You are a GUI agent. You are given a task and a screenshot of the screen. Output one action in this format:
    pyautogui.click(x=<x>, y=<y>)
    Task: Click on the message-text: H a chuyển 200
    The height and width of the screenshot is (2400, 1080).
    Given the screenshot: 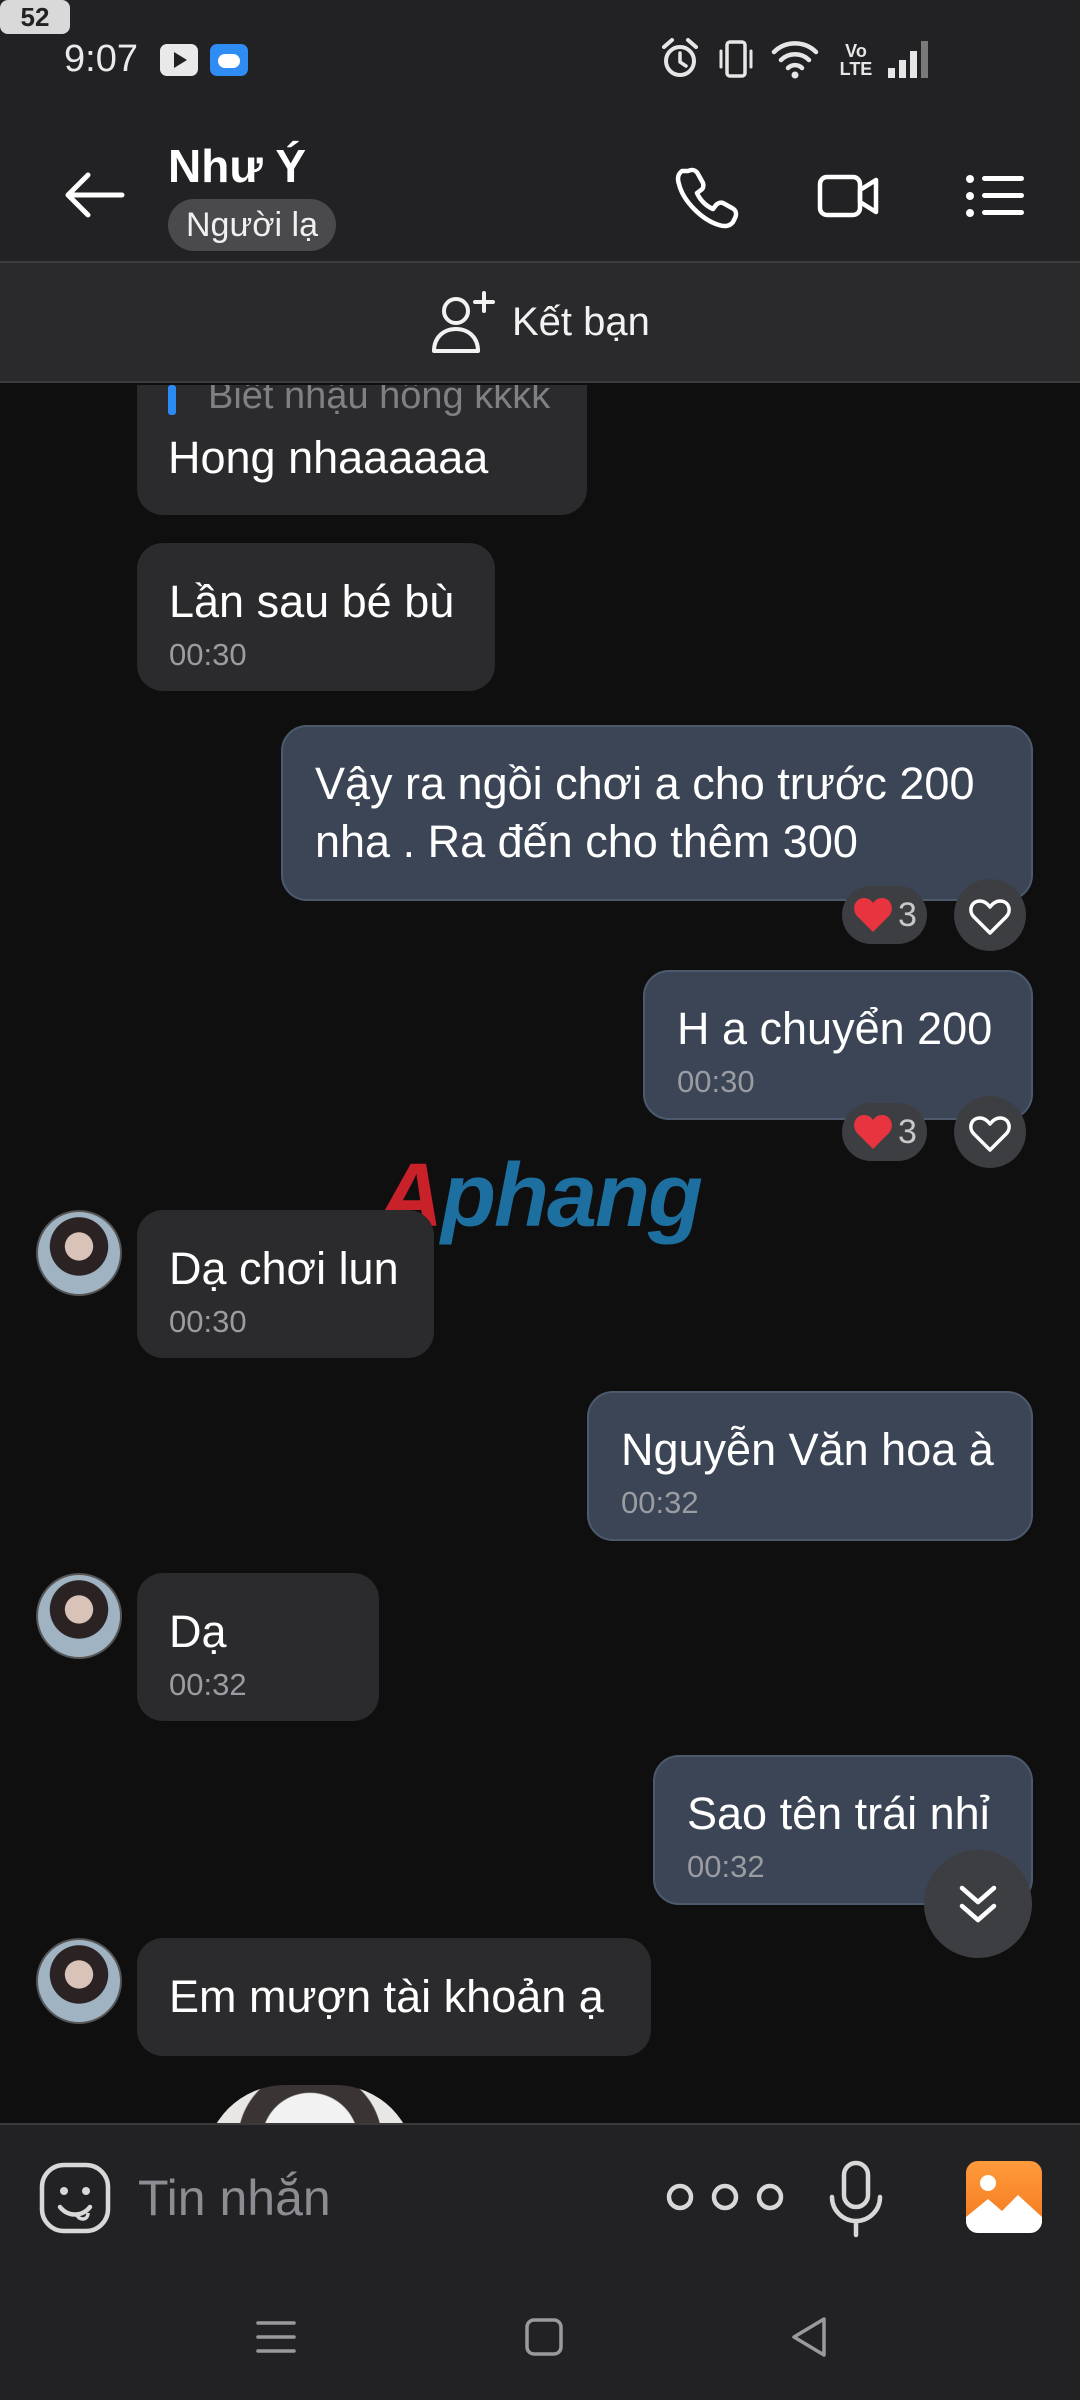 What is the action you would take?
    pyautogui.click(x=835, y=1028)
    